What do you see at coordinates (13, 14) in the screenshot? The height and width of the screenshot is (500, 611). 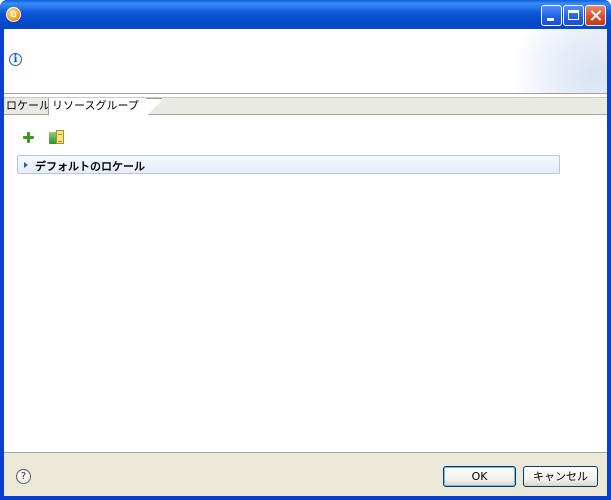 I see `app-icon` at bounding box center [13, 14].